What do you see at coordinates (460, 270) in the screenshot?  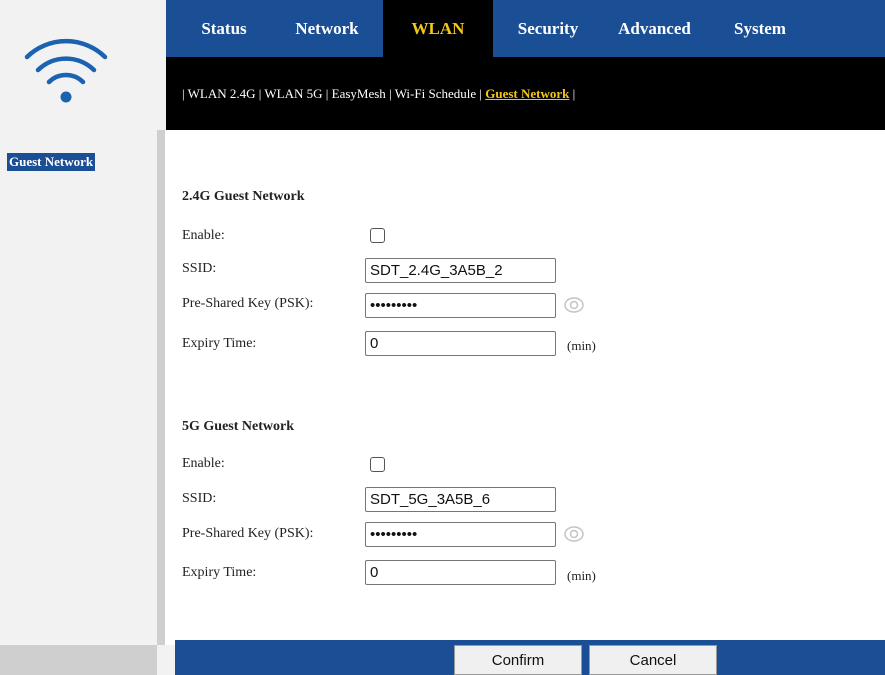 I see `ssid-input-24g` at bounding box center [460, 270].